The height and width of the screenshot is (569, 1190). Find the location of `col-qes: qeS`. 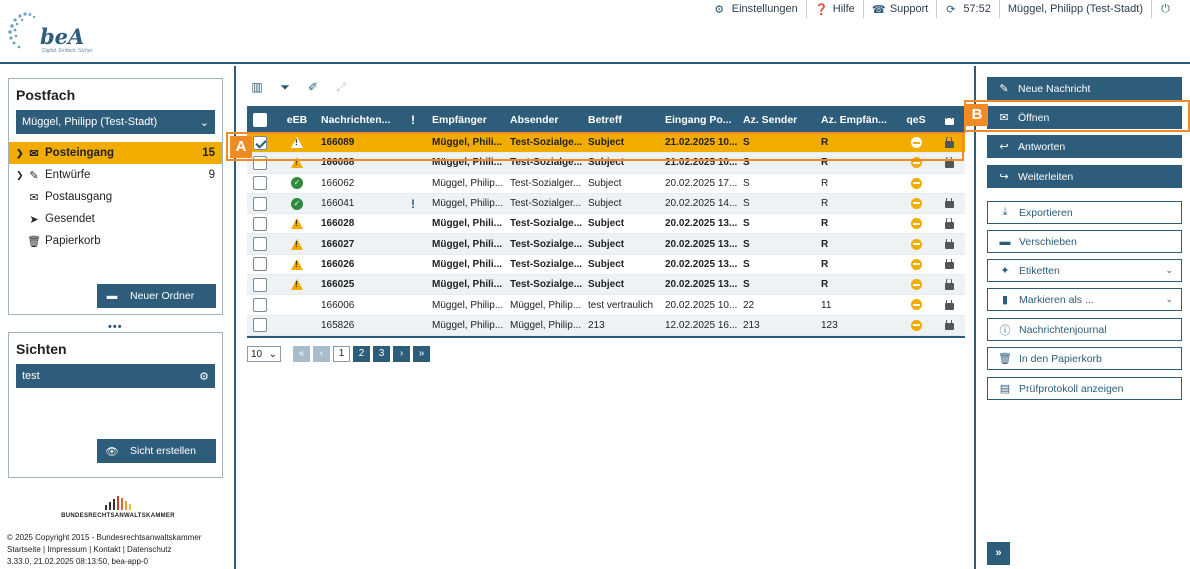

col-qes: qeS is located at coordinates (916, 120).